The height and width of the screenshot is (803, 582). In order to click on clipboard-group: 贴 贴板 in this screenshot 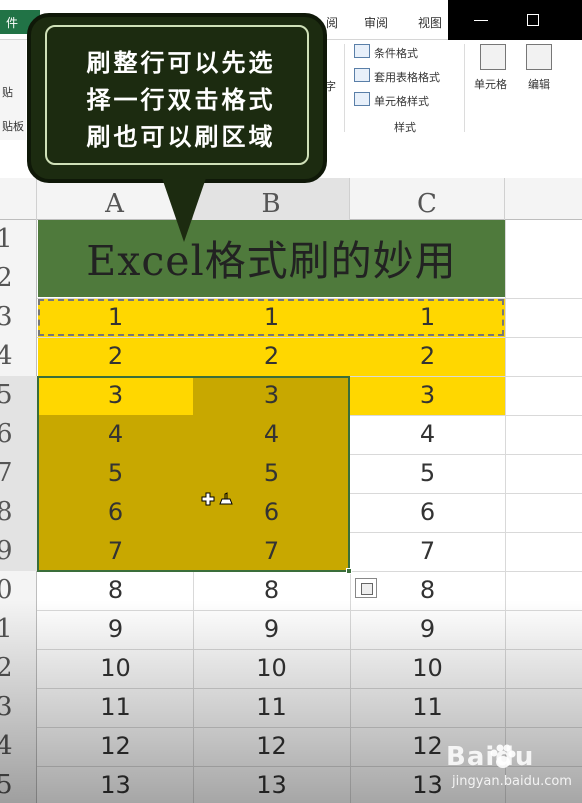, I will do `click(13, 90)`.